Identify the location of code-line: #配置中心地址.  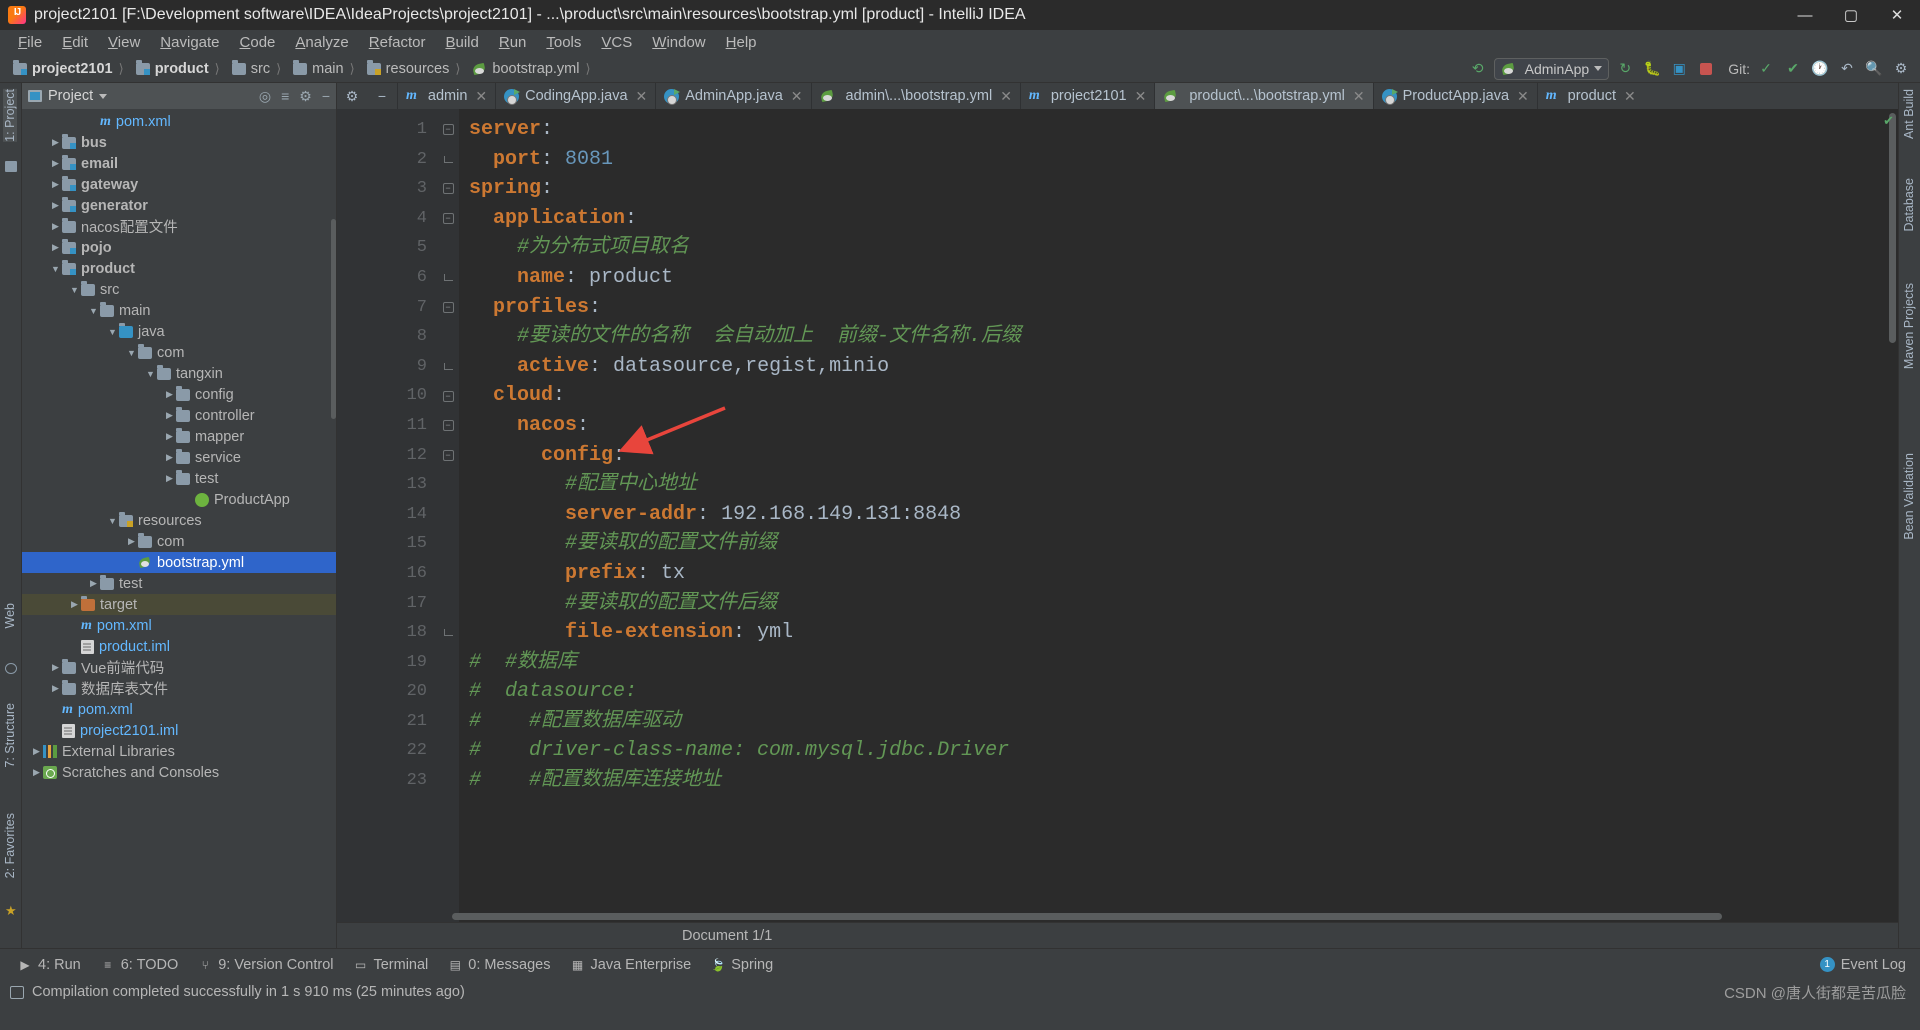
(1178, 485).